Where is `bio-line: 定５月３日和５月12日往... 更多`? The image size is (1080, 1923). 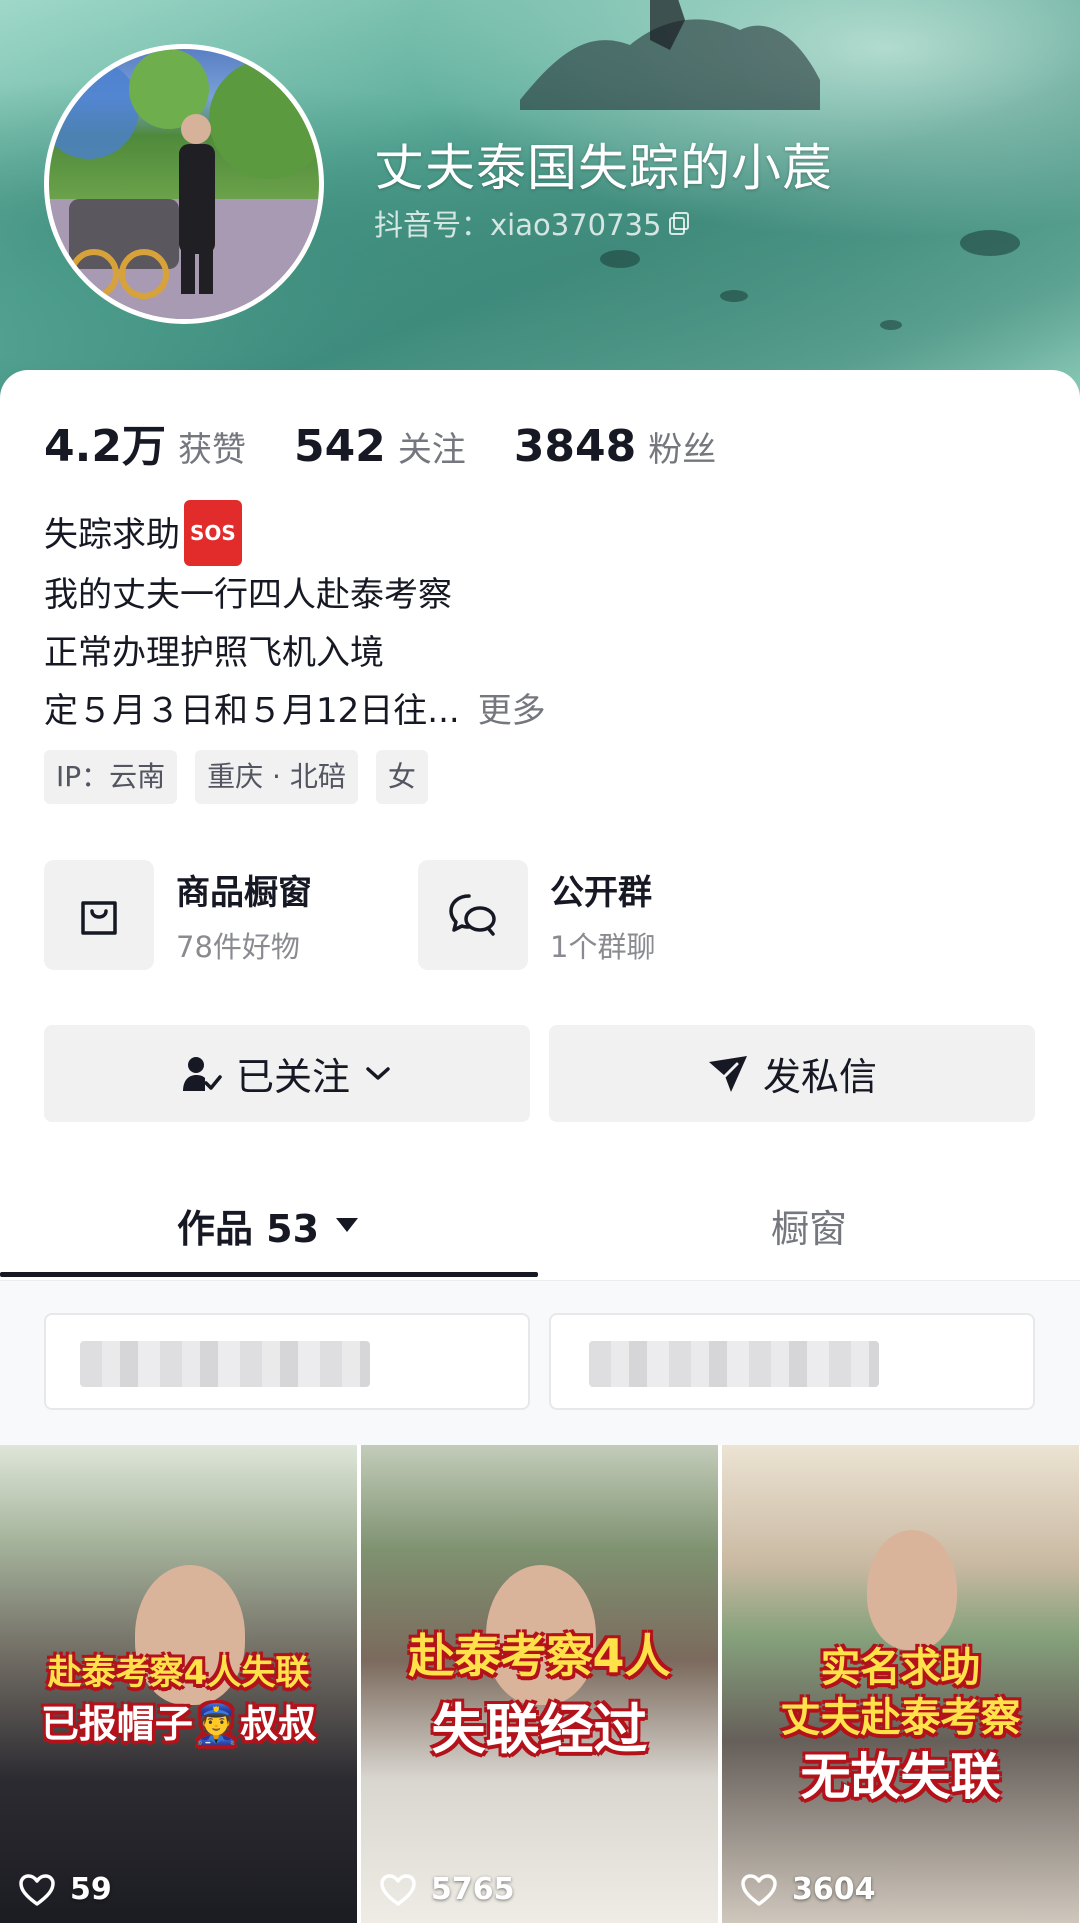
bio-line: 定５月３日和５月12日往... 更多 is located at coordinates (295, 711).